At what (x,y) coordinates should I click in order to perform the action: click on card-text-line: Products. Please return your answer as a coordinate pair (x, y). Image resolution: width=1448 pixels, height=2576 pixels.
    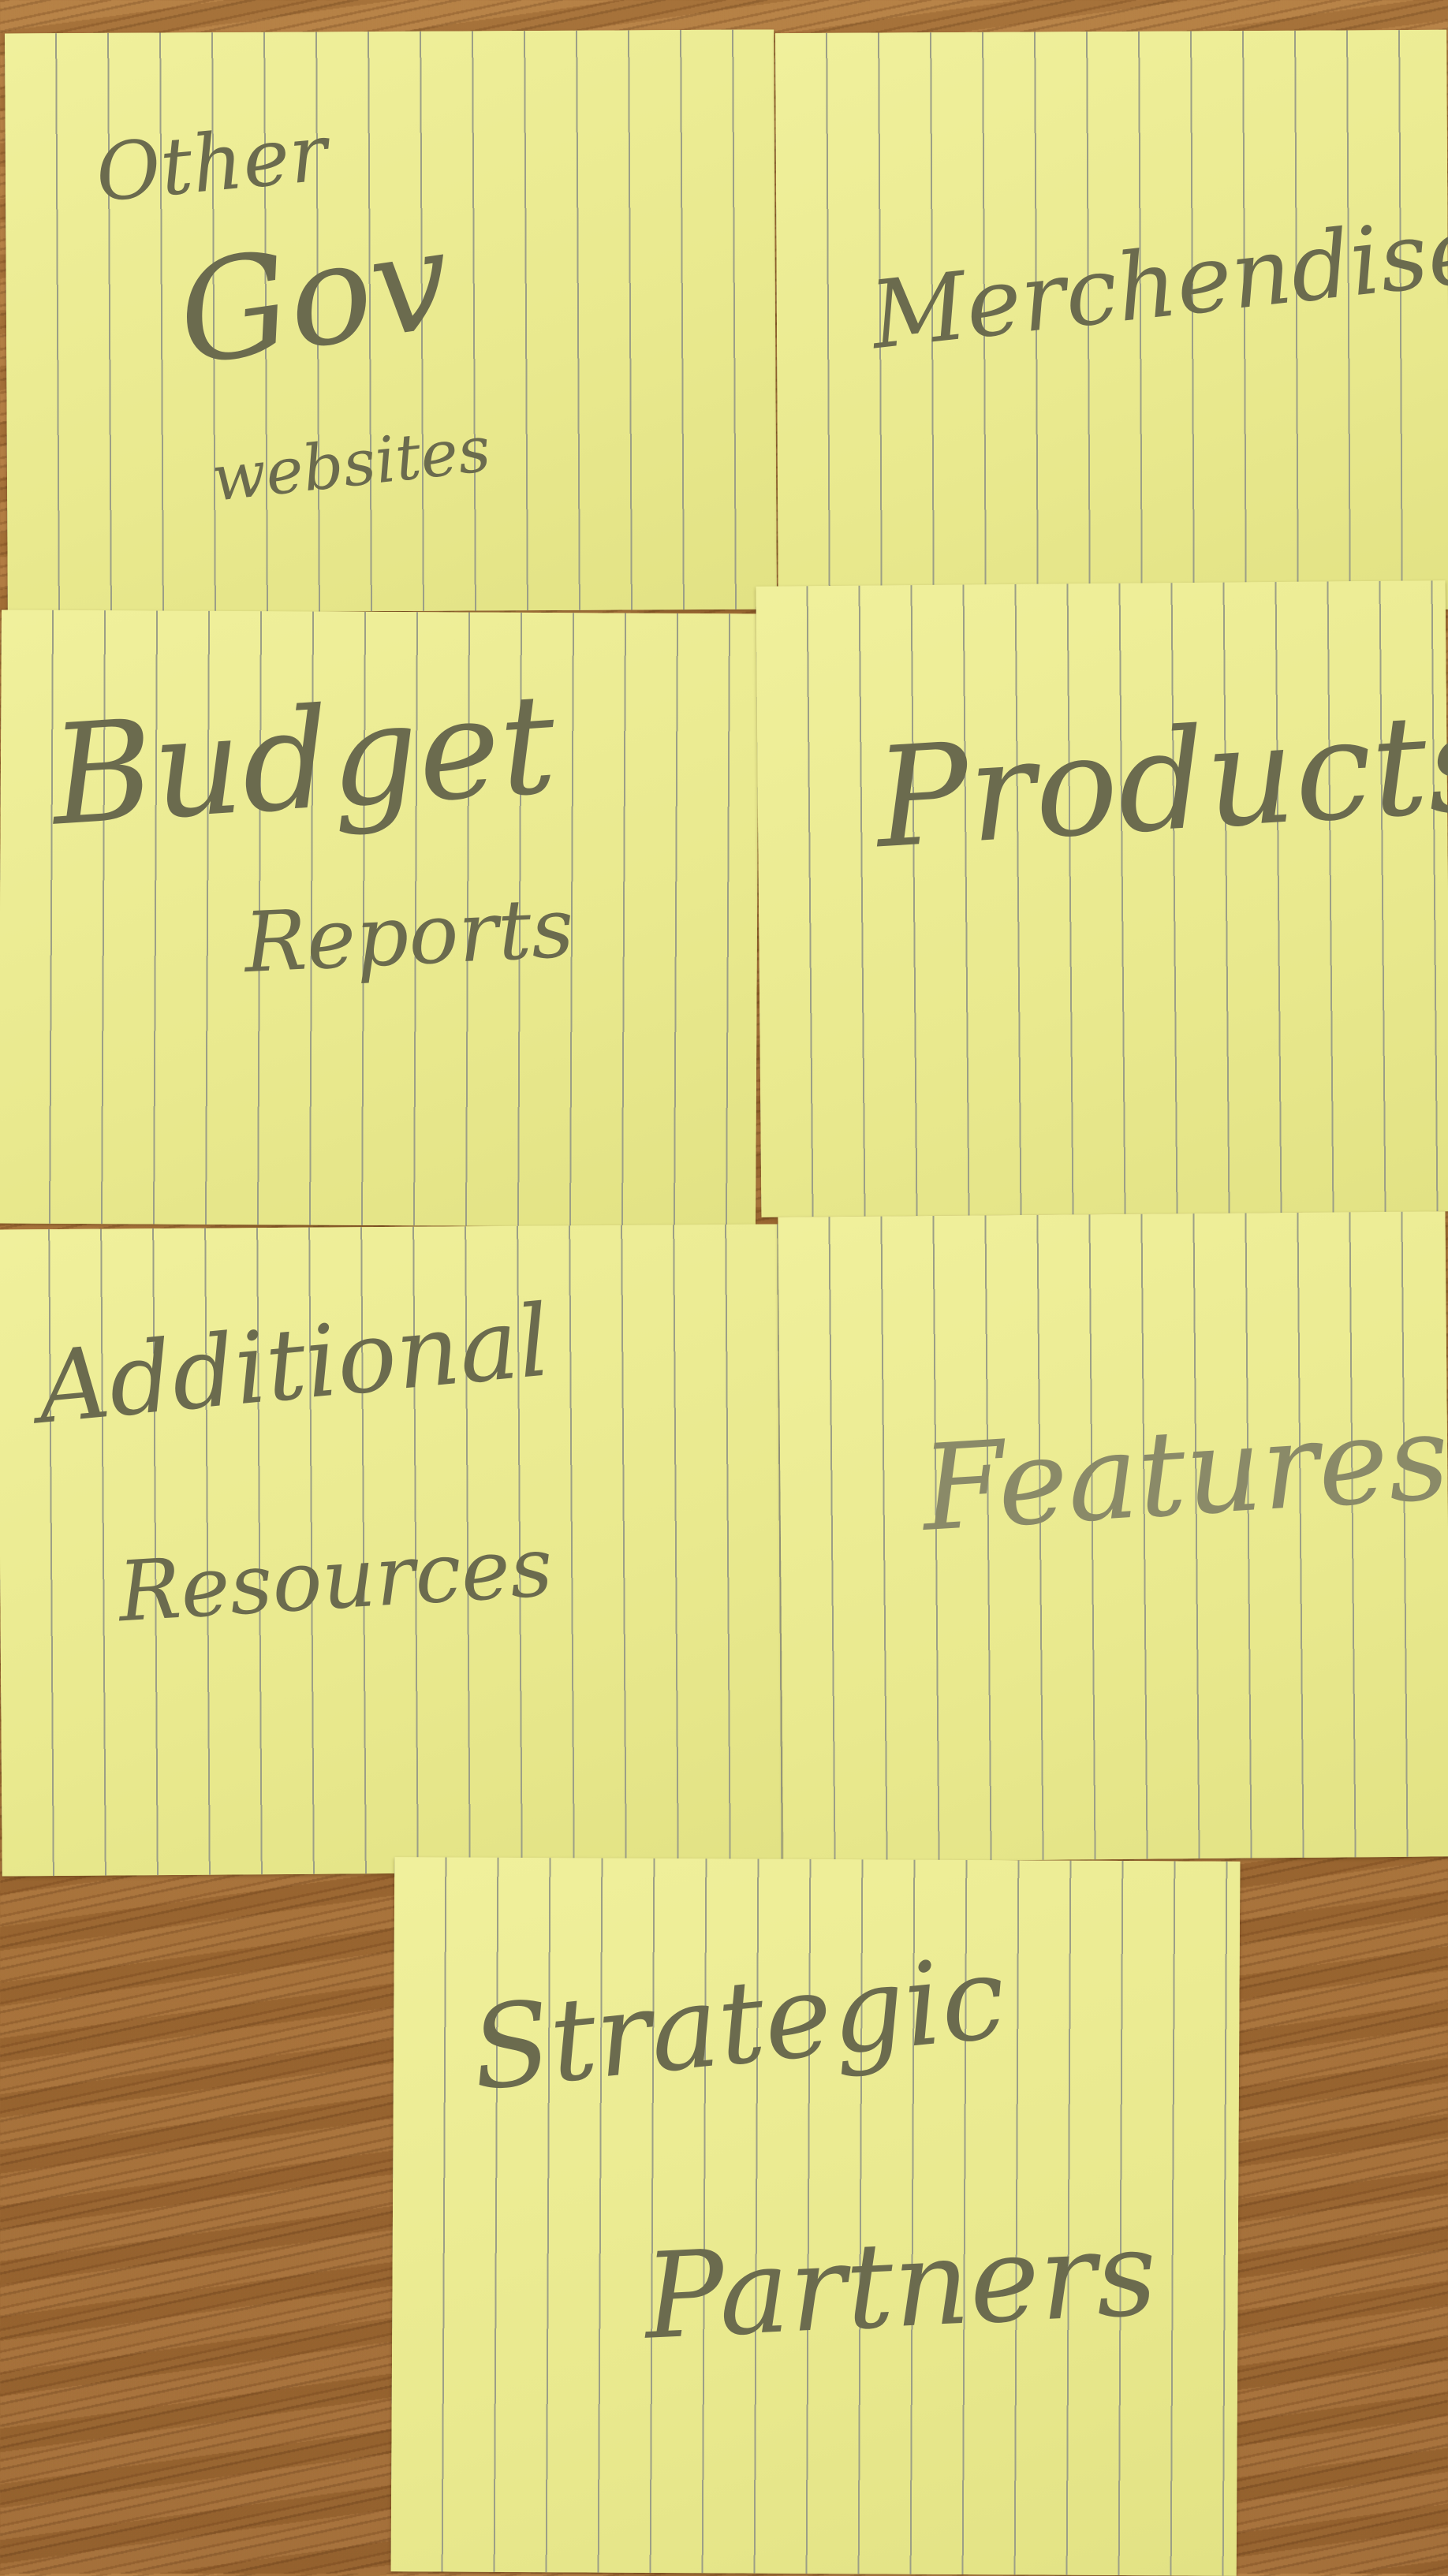
    Looking at the image, I should click on (1159, 781).